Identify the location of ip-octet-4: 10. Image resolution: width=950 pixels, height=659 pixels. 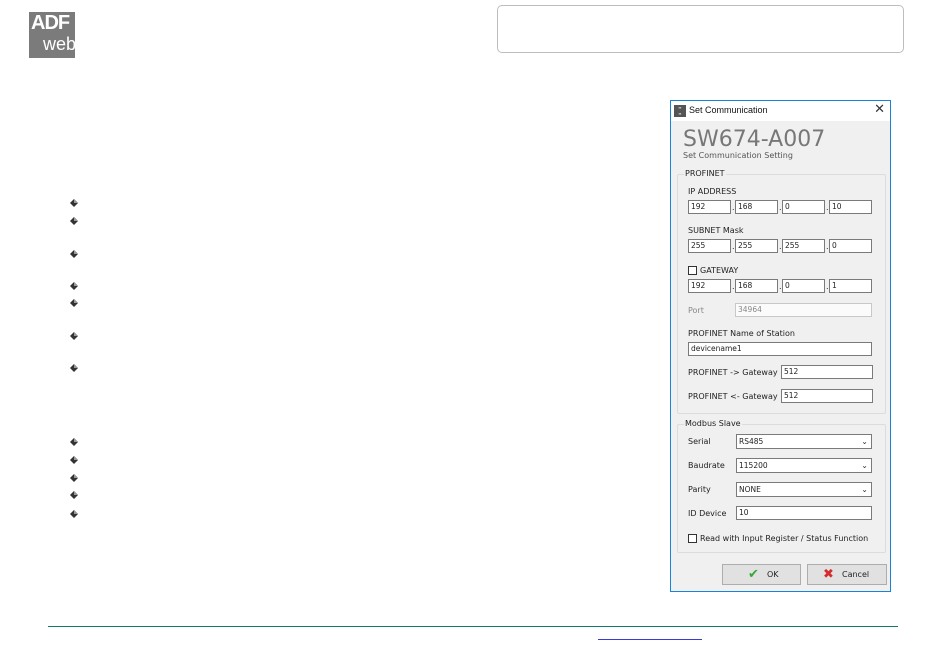
(850, 207).